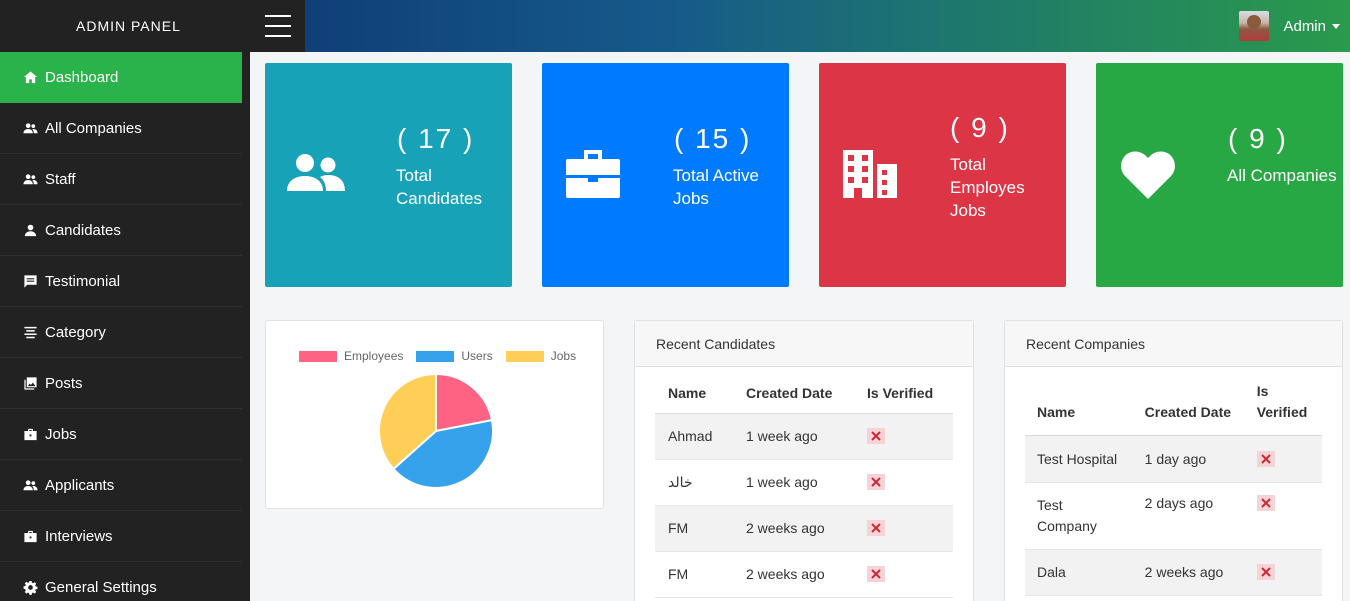 The height and width of the screenshot is (601, 1350). I want to click on sidebar-item-general-settings: General Settings, so click(121, 581).